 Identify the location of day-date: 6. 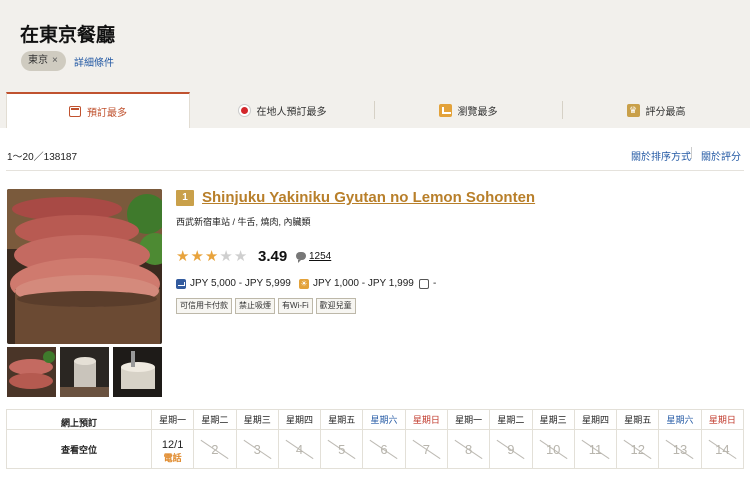
(384, 449).